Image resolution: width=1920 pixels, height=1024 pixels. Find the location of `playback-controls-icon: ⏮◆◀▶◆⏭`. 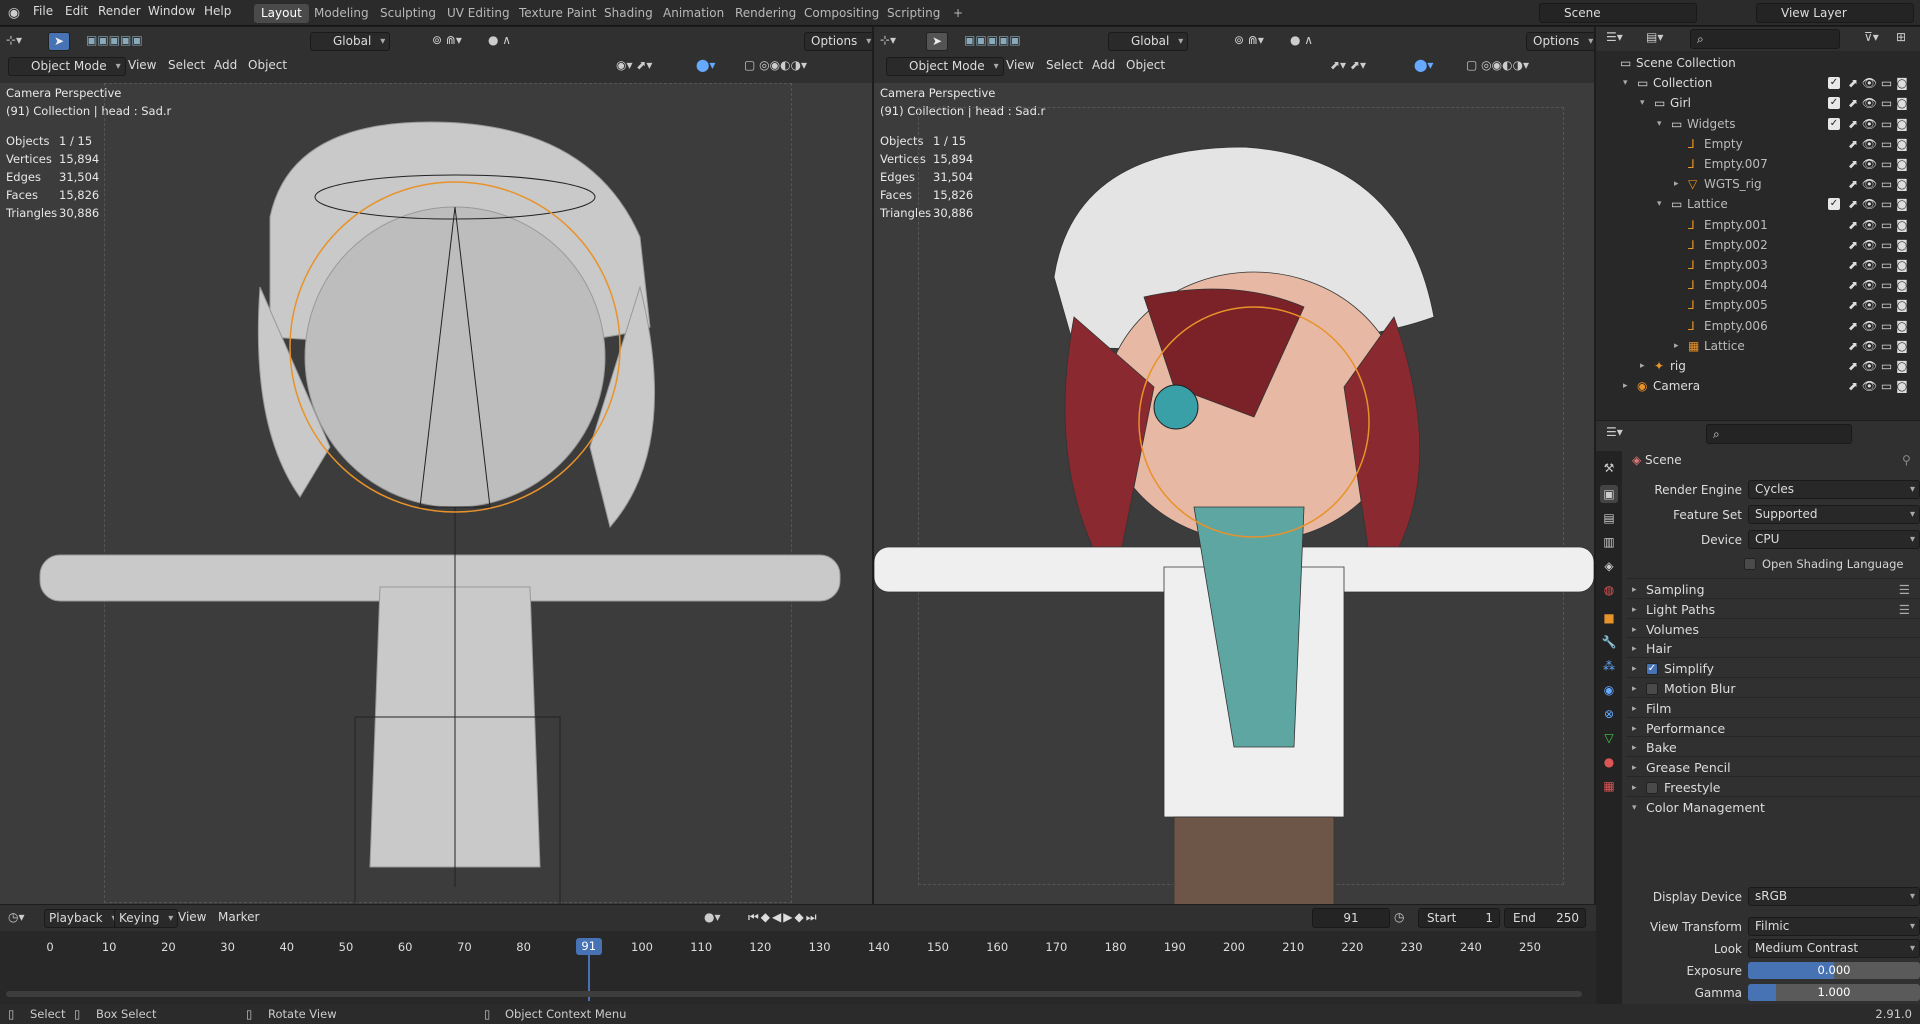

playback-controls-icon: ⏮◆◀▶◆⏭ is located at coordinates (783, 918).